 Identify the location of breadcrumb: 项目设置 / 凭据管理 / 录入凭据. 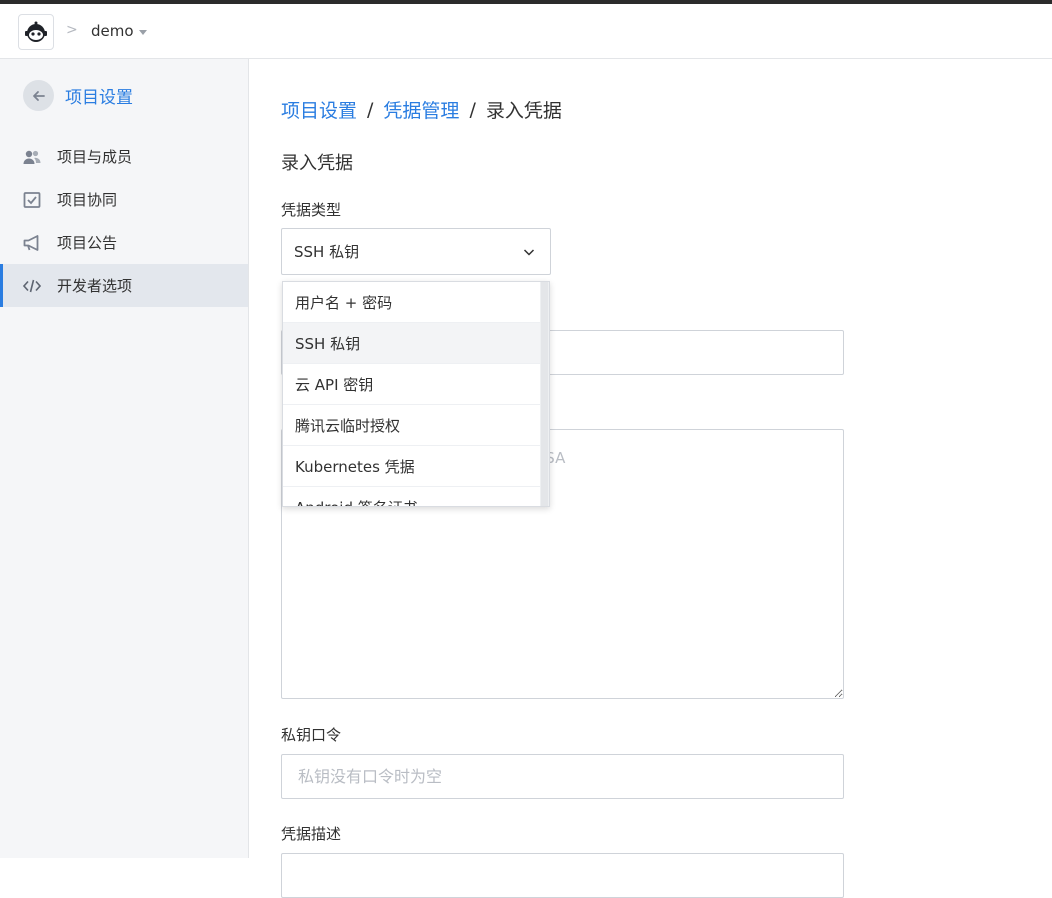
(421, 109).